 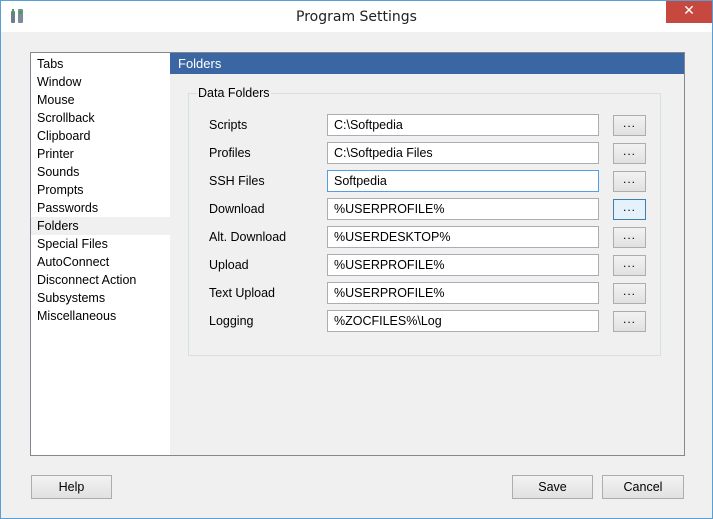 I want to click on save-button: Save, so click(x=552, y=487).